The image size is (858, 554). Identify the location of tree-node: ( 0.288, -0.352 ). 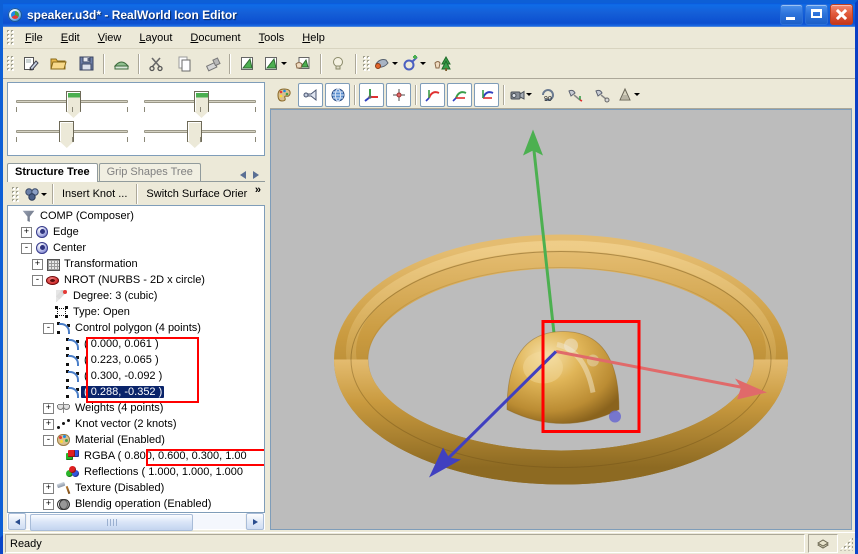
(137, 392).